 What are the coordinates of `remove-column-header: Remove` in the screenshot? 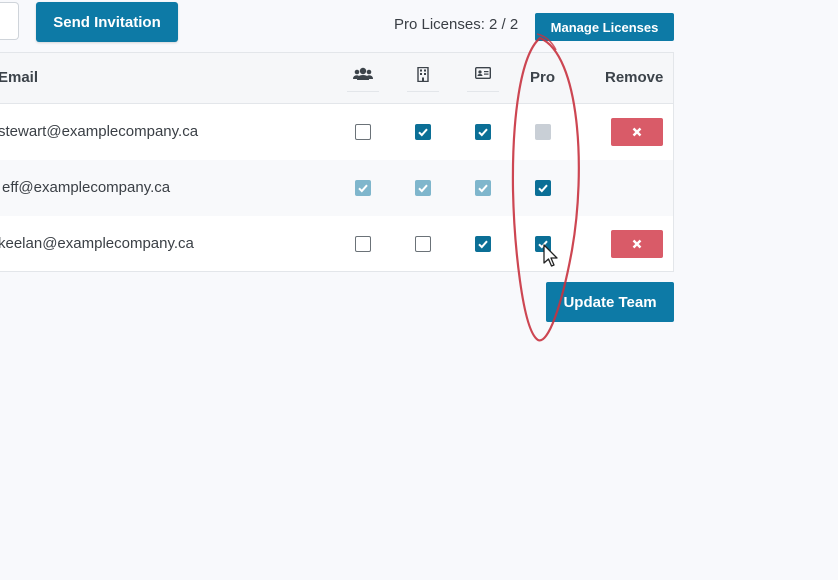 It's located at (634, 77).